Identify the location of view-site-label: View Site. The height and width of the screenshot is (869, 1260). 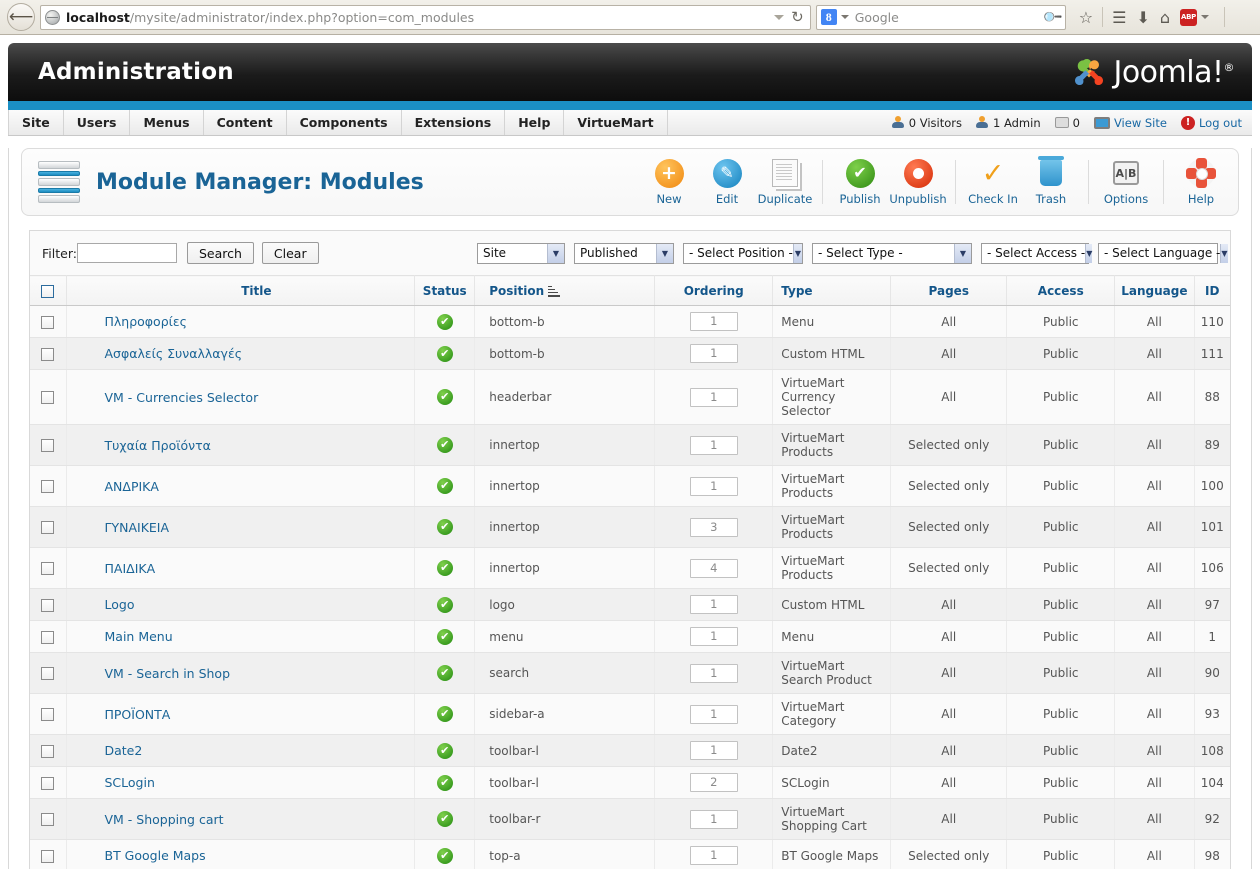
(1140, 123).